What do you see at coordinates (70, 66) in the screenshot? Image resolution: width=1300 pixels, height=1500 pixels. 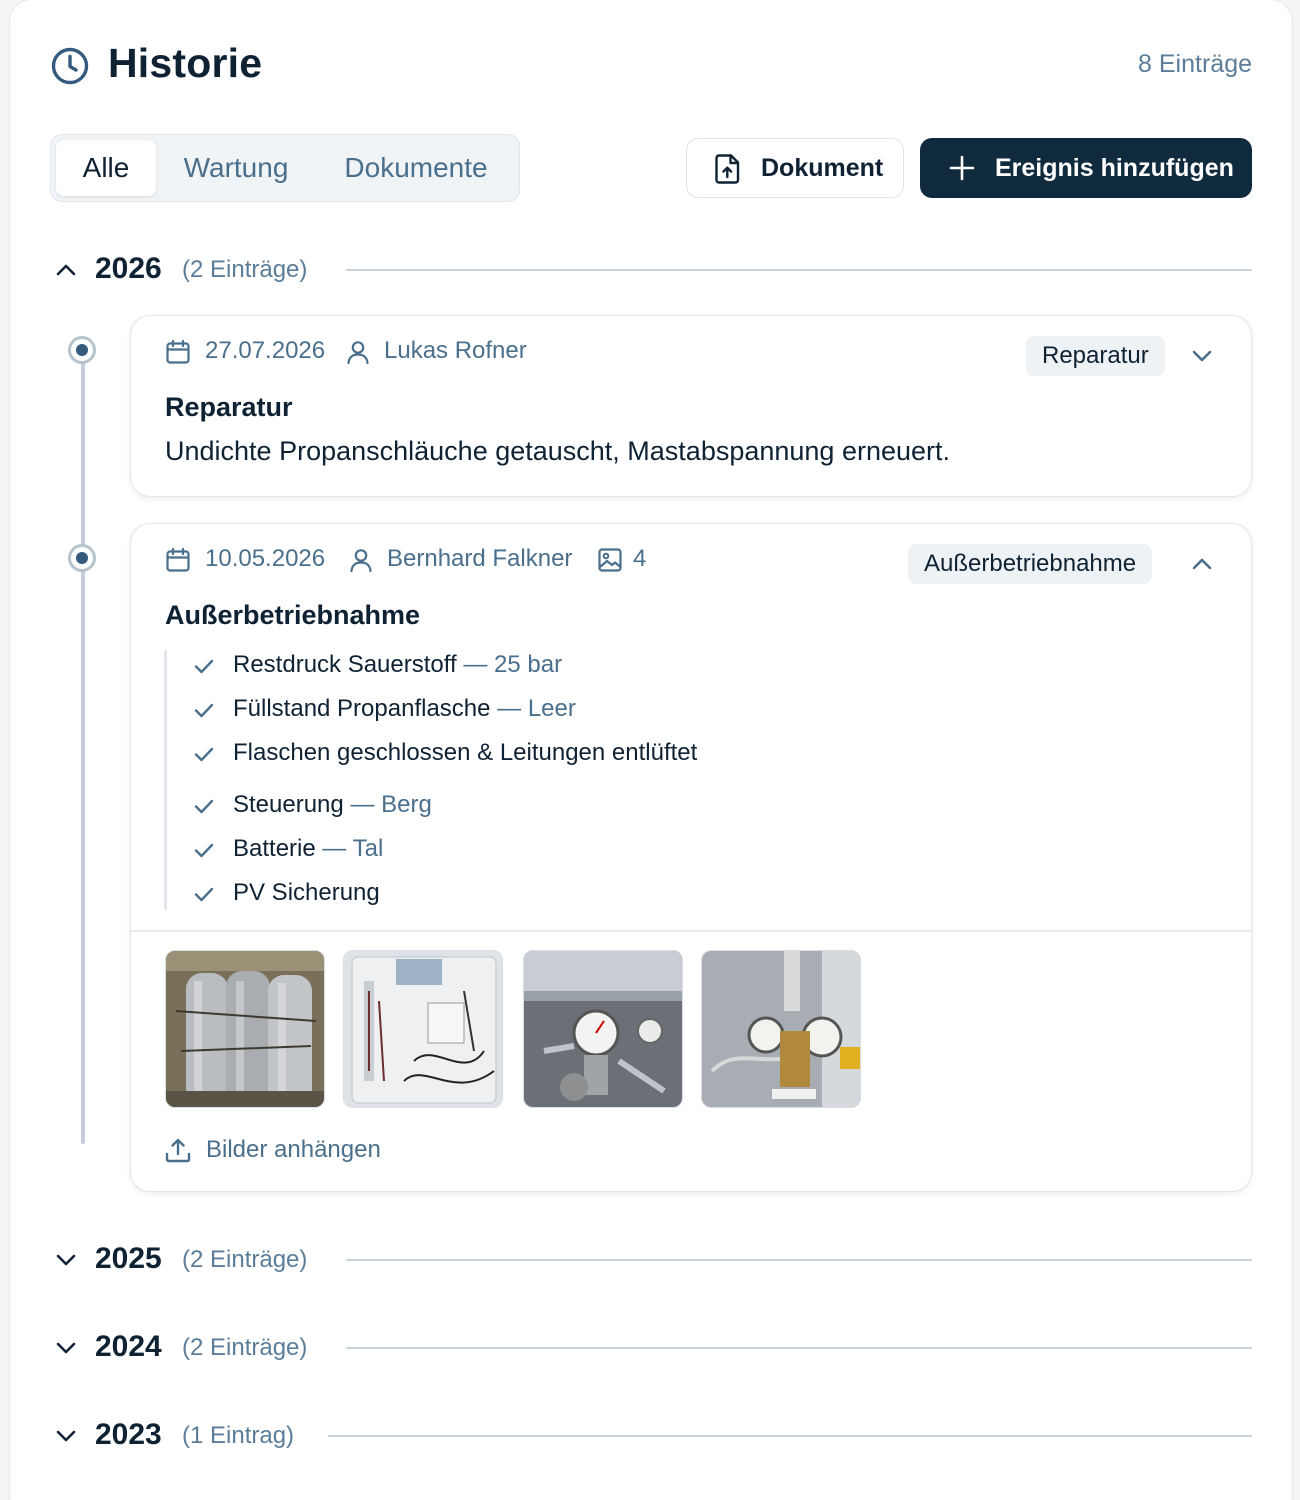 I see `clock-icon` at bounding box center [70, 66].